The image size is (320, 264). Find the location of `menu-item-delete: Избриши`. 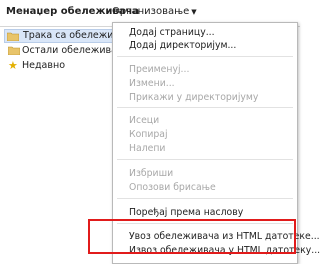

menu-item-delete: Избриши is located at coordinates (151, 173).